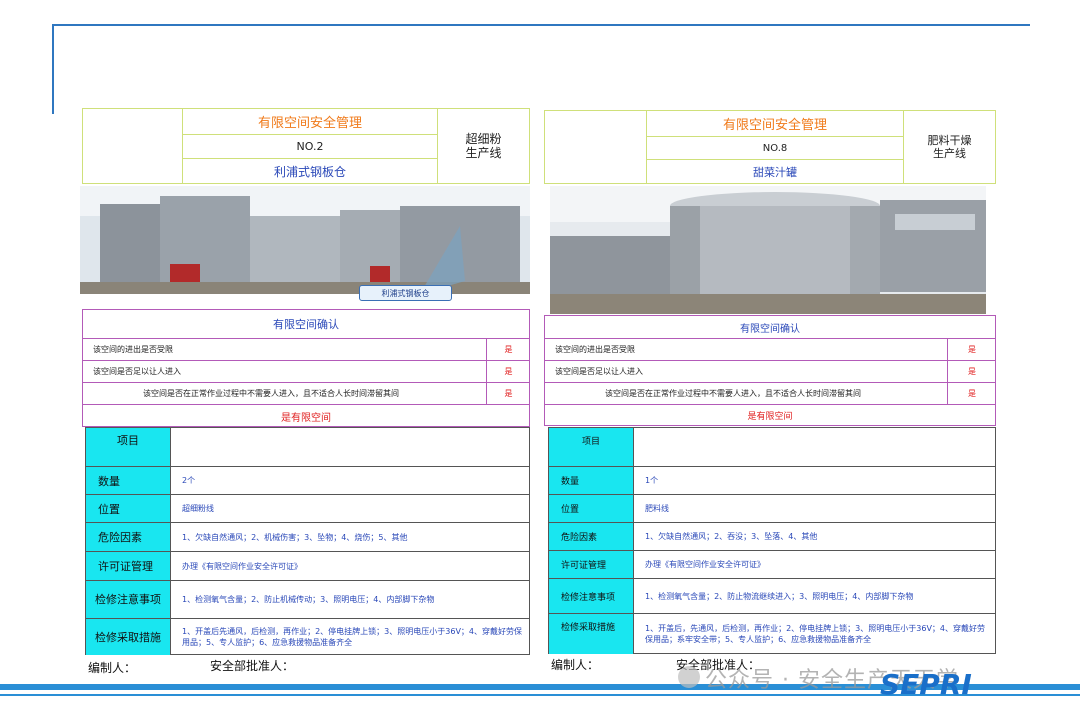 The image size is (1080, 720). Describe the element at coordinates (591, 536) in the screenshot. I see `right-info-key: 危险因素` at that location.